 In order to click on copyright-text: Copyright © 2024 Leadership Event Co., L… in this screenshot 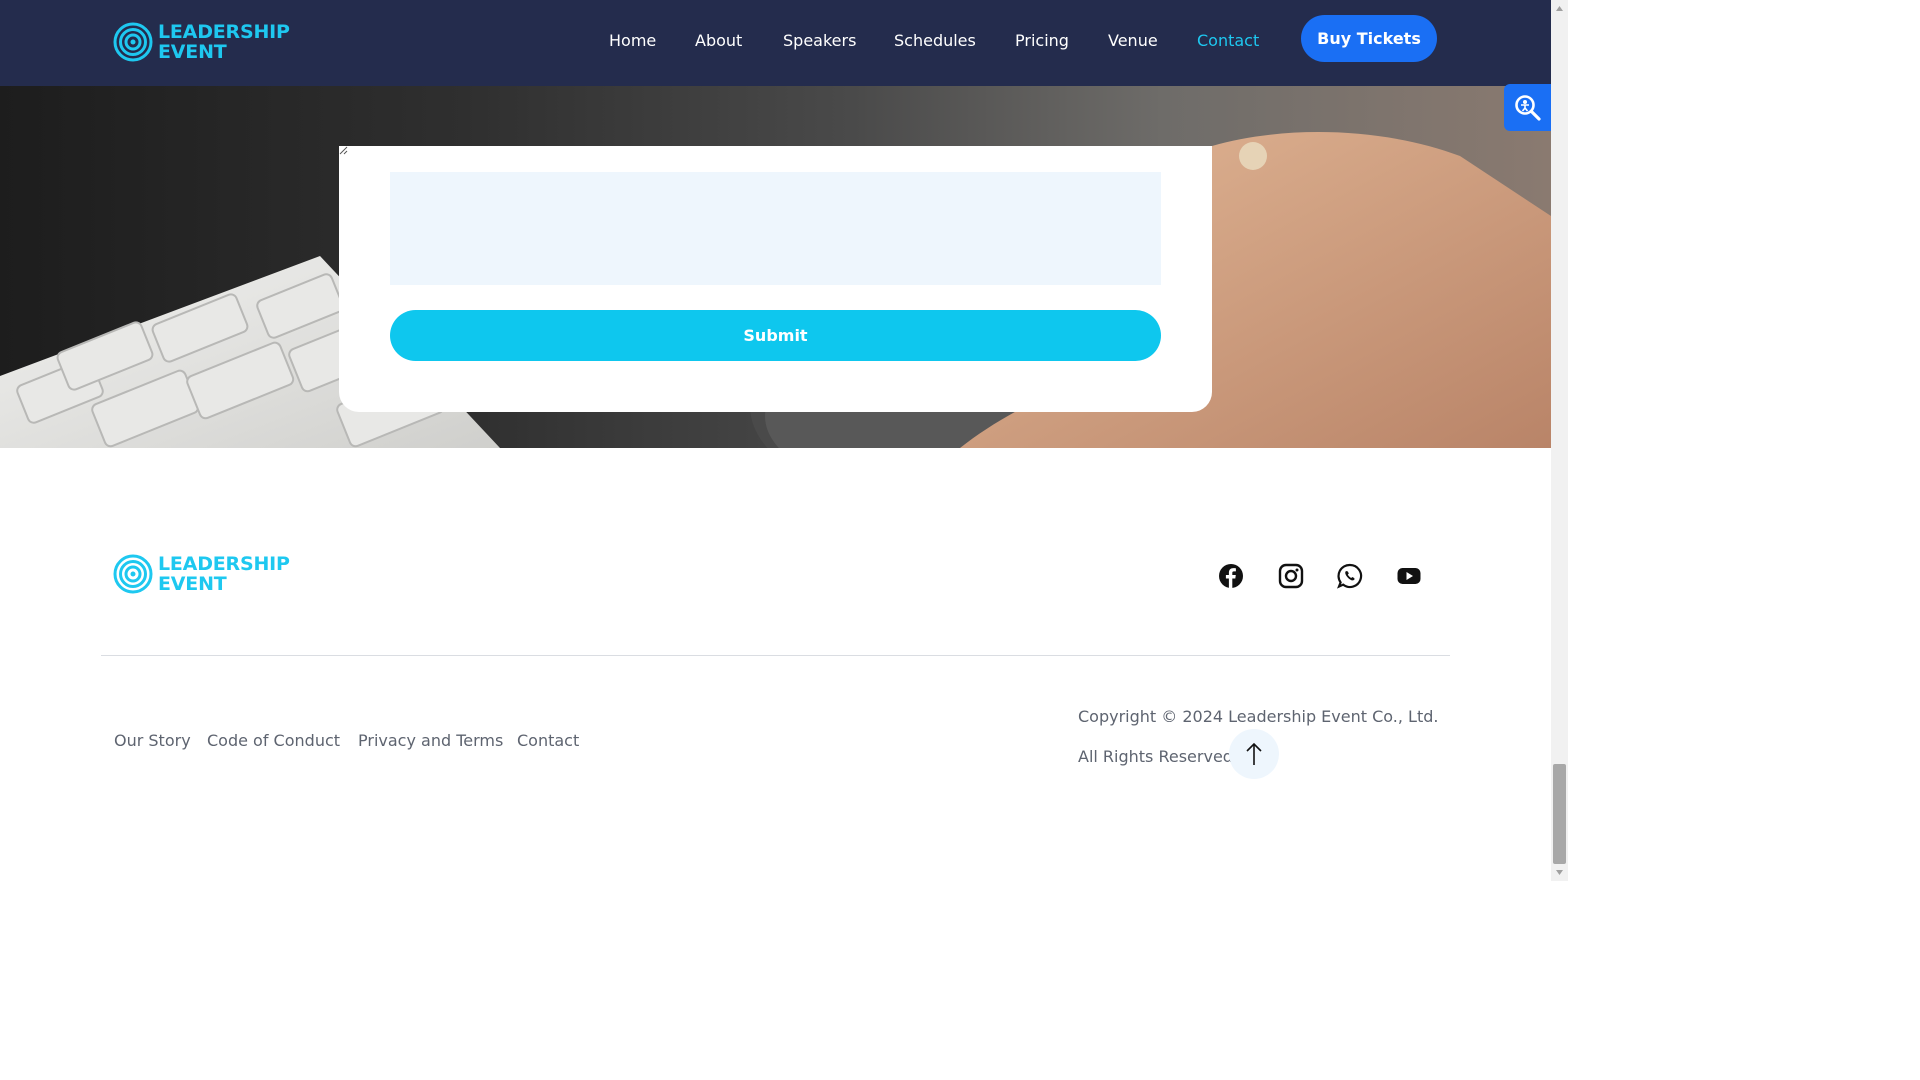, I will do `click(1258, 716)`.